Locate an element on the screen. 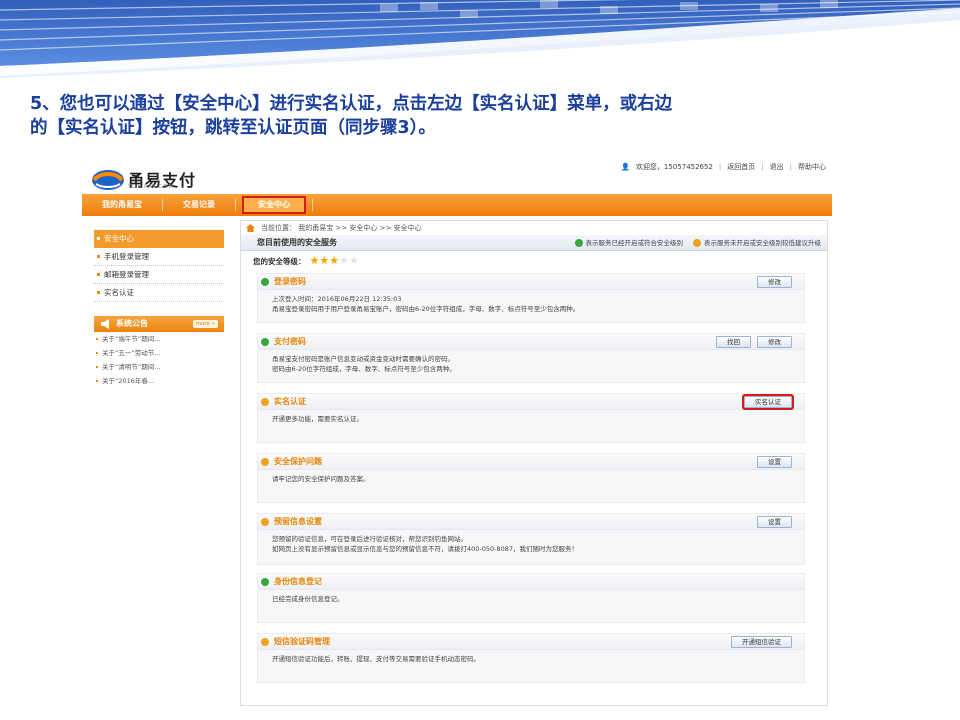  nav-security-wrap: 安全中心 is located at coordinates (274, 205).